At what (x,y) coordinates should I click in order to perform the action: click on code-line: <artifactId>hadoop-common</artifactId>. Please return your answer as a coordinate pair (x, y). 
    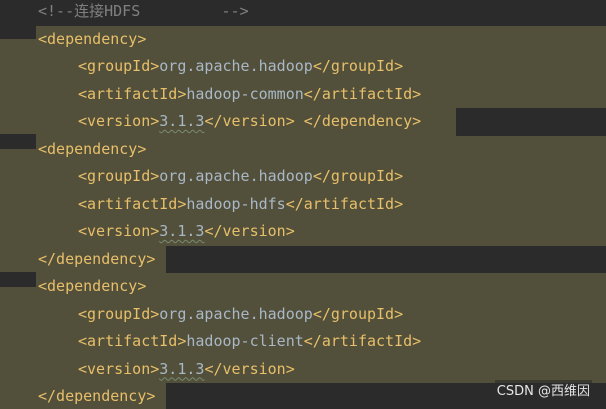
    Looking at the image, I should click on (249, 95).